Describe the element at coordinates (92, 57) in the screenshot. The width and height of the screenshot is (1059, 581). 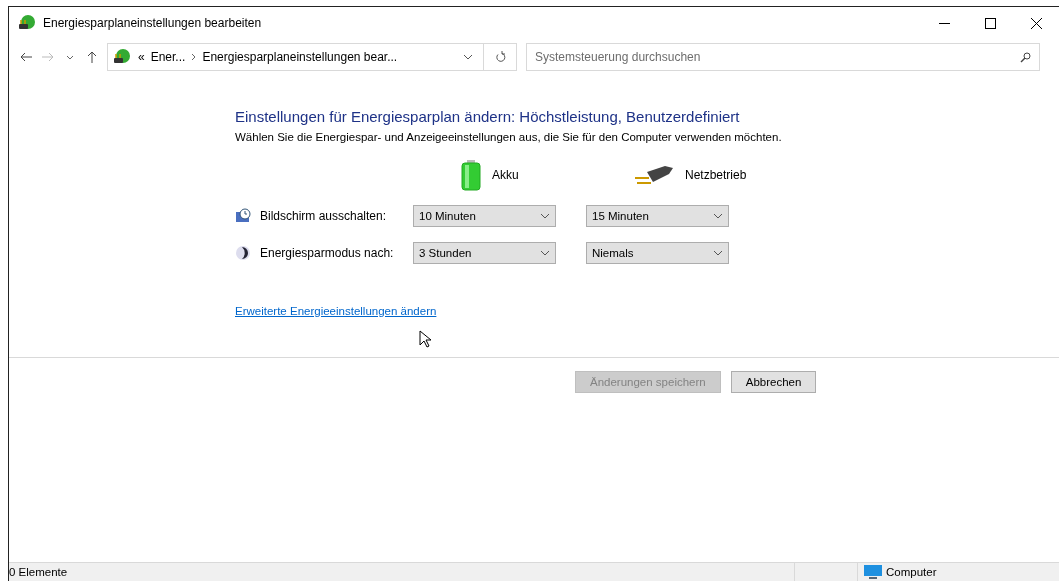
I see `up-arrow-icon` at that location.